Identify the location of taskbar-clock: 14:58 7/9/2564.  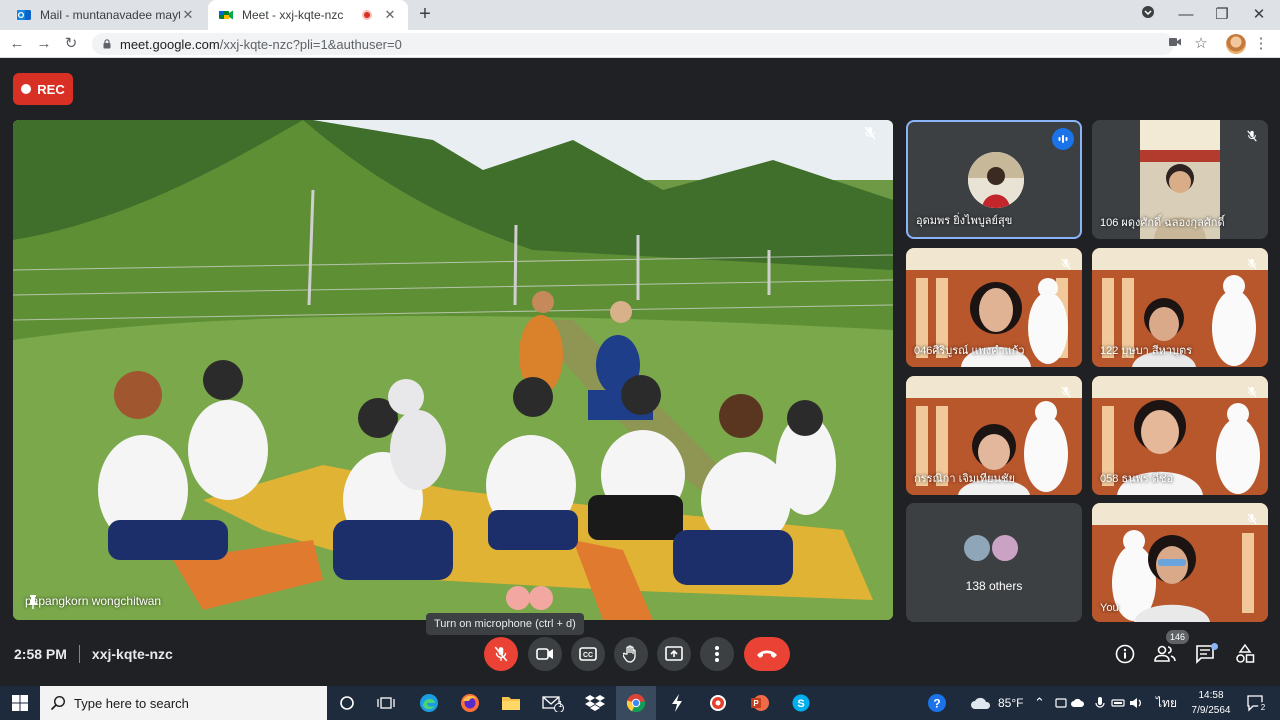
(1211, 703).